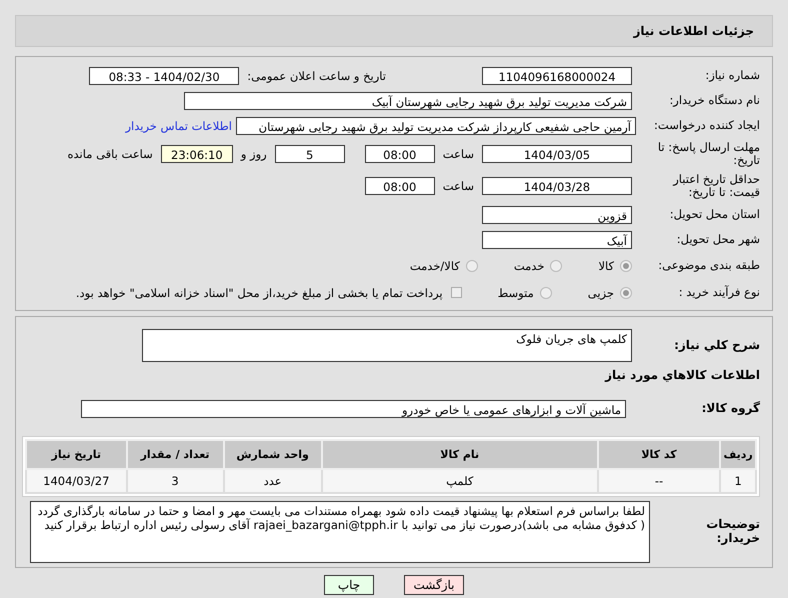 This screenshot has height=598, width=788. I want to click on field-label: شرح کلي نياز:, so click(716, 345).